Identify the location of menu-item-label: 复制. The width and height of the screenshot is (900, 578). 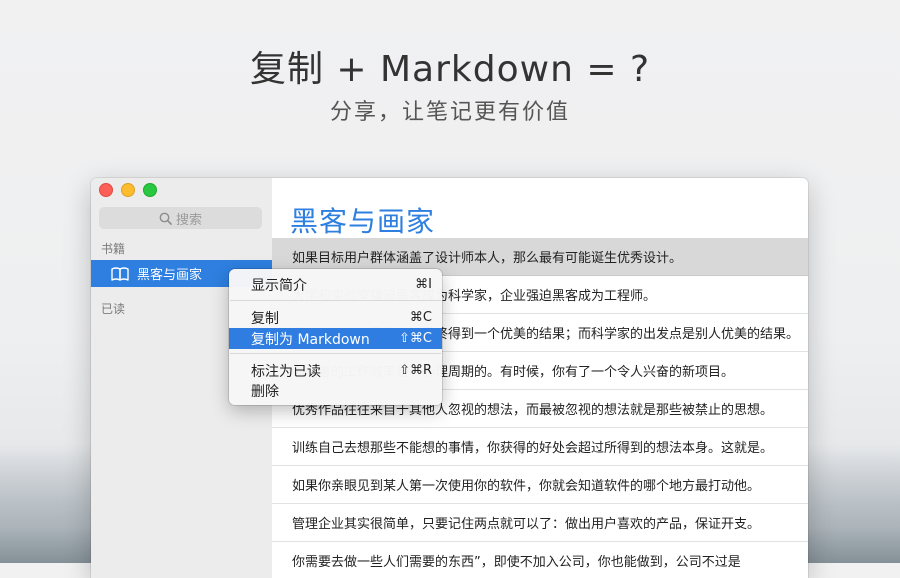
(265, 318).